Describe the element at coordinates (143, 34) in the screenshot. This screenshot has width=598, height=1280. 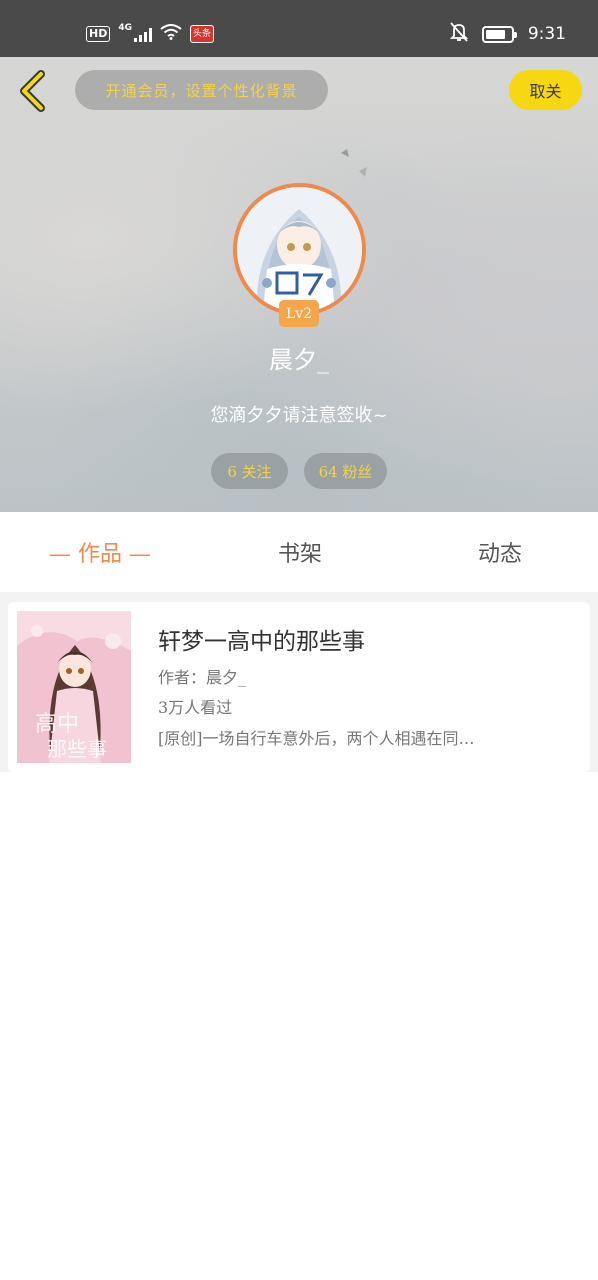
I see `signal-strength-icon` at that location.